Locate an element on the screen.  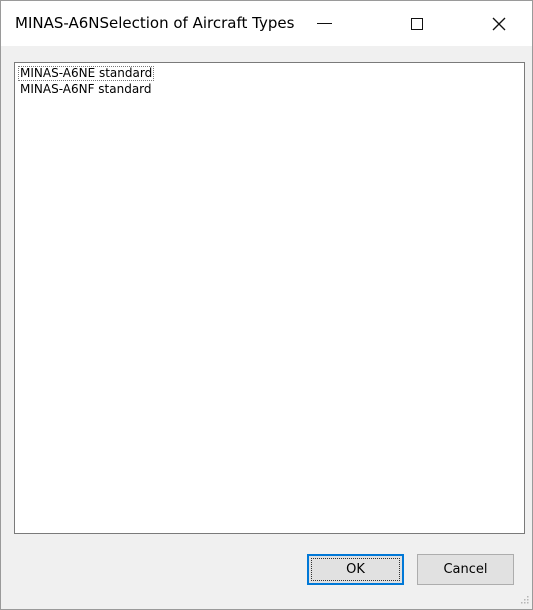
ok-button: OK is located at coordinates (355, 569).